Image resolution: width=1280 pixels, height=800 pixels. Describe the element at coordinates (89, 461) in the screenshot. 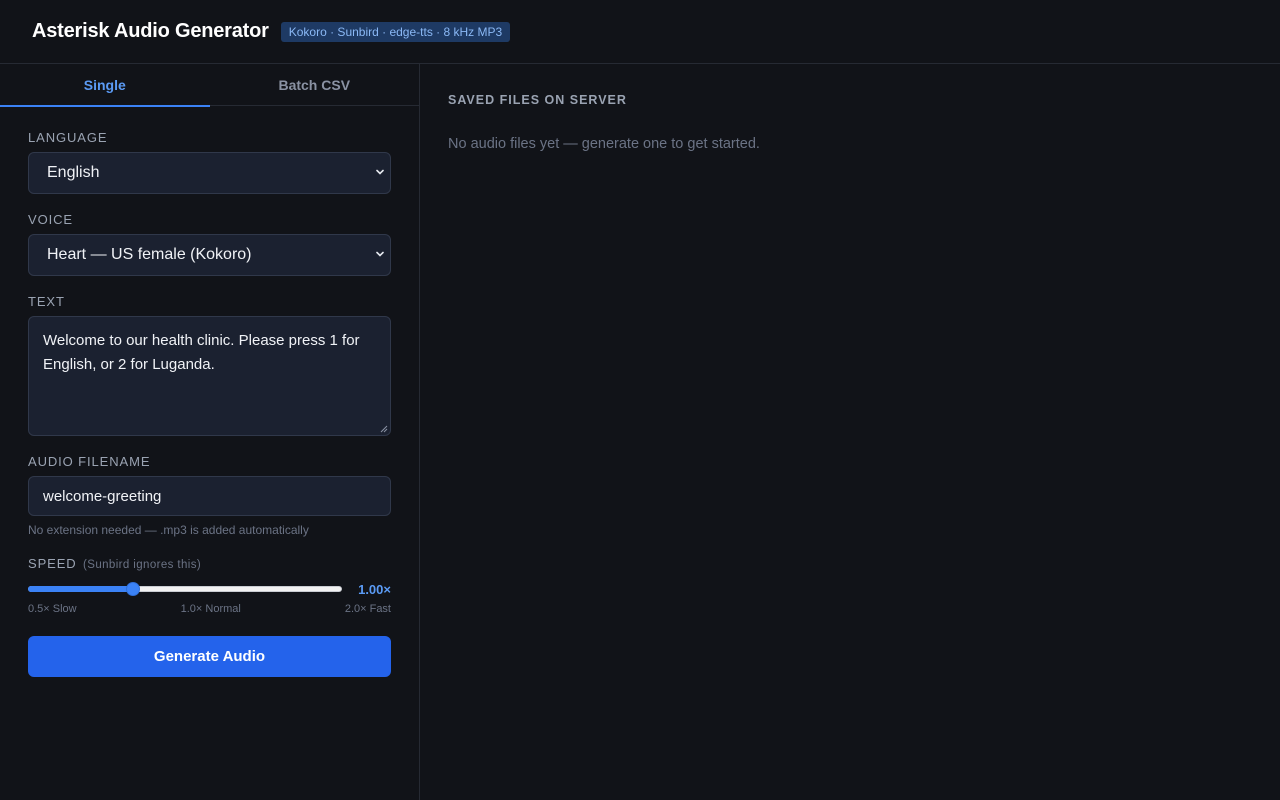

I see `filename-label: AUDIO FILENAME` at that location.